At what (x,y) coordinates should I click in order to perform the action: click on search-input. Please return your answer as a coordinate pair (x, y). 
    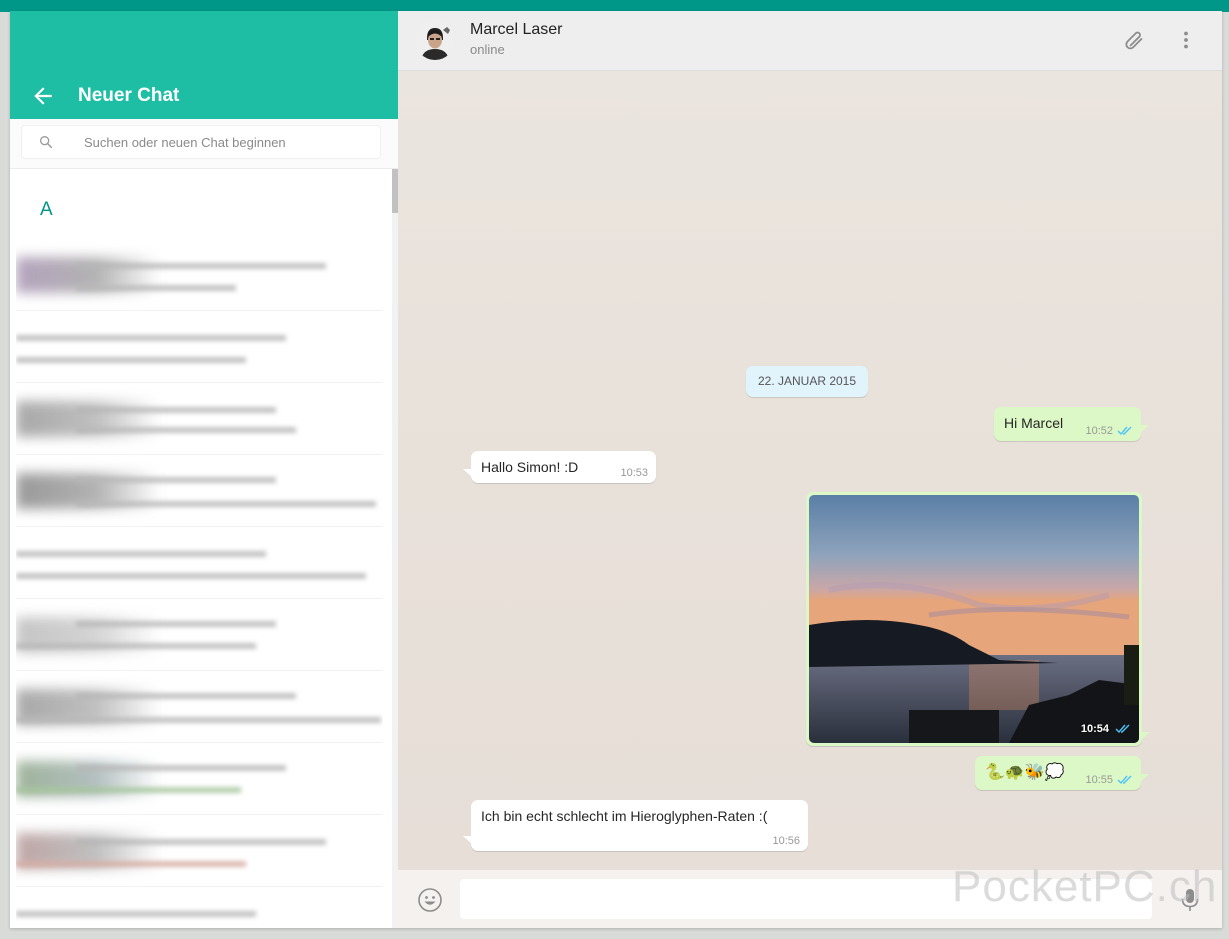
    Looking at the image, I should click on (224, 142).